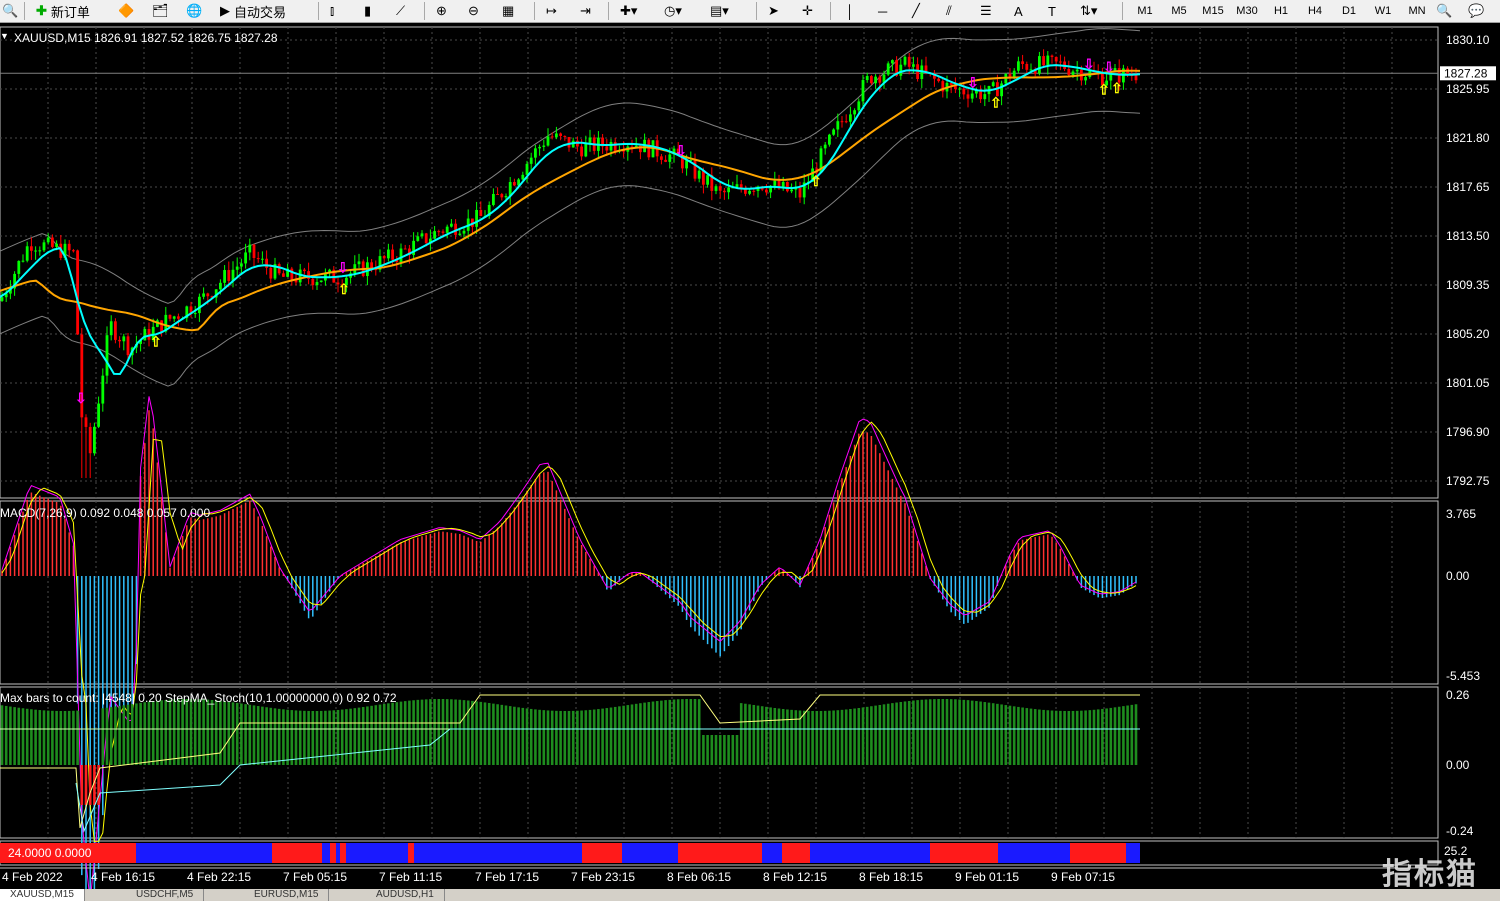 The image size is (1500, 901). What do you see at coordinates (891, 877) in the screenshot?
I see `x-axis-label: 8 Feb 18:15` at bounding box center [891, 877].